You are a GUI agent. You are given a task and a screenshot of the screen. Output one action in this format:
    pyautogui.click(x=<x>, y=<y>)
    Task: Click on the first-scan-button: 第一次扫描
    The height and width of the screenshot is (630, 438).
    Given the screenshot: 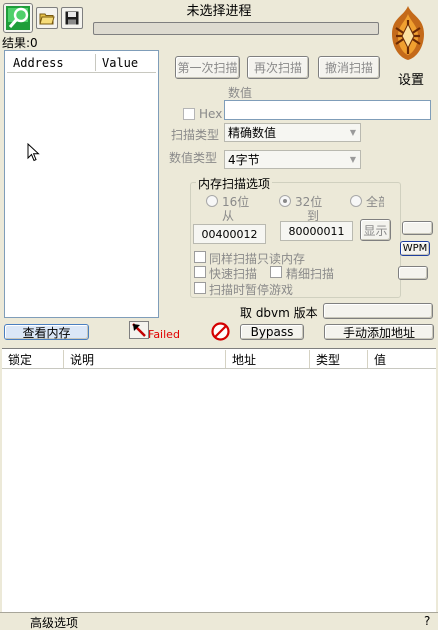 What is the action you would take?
    pyautogui.click(x=207, y=67)
    